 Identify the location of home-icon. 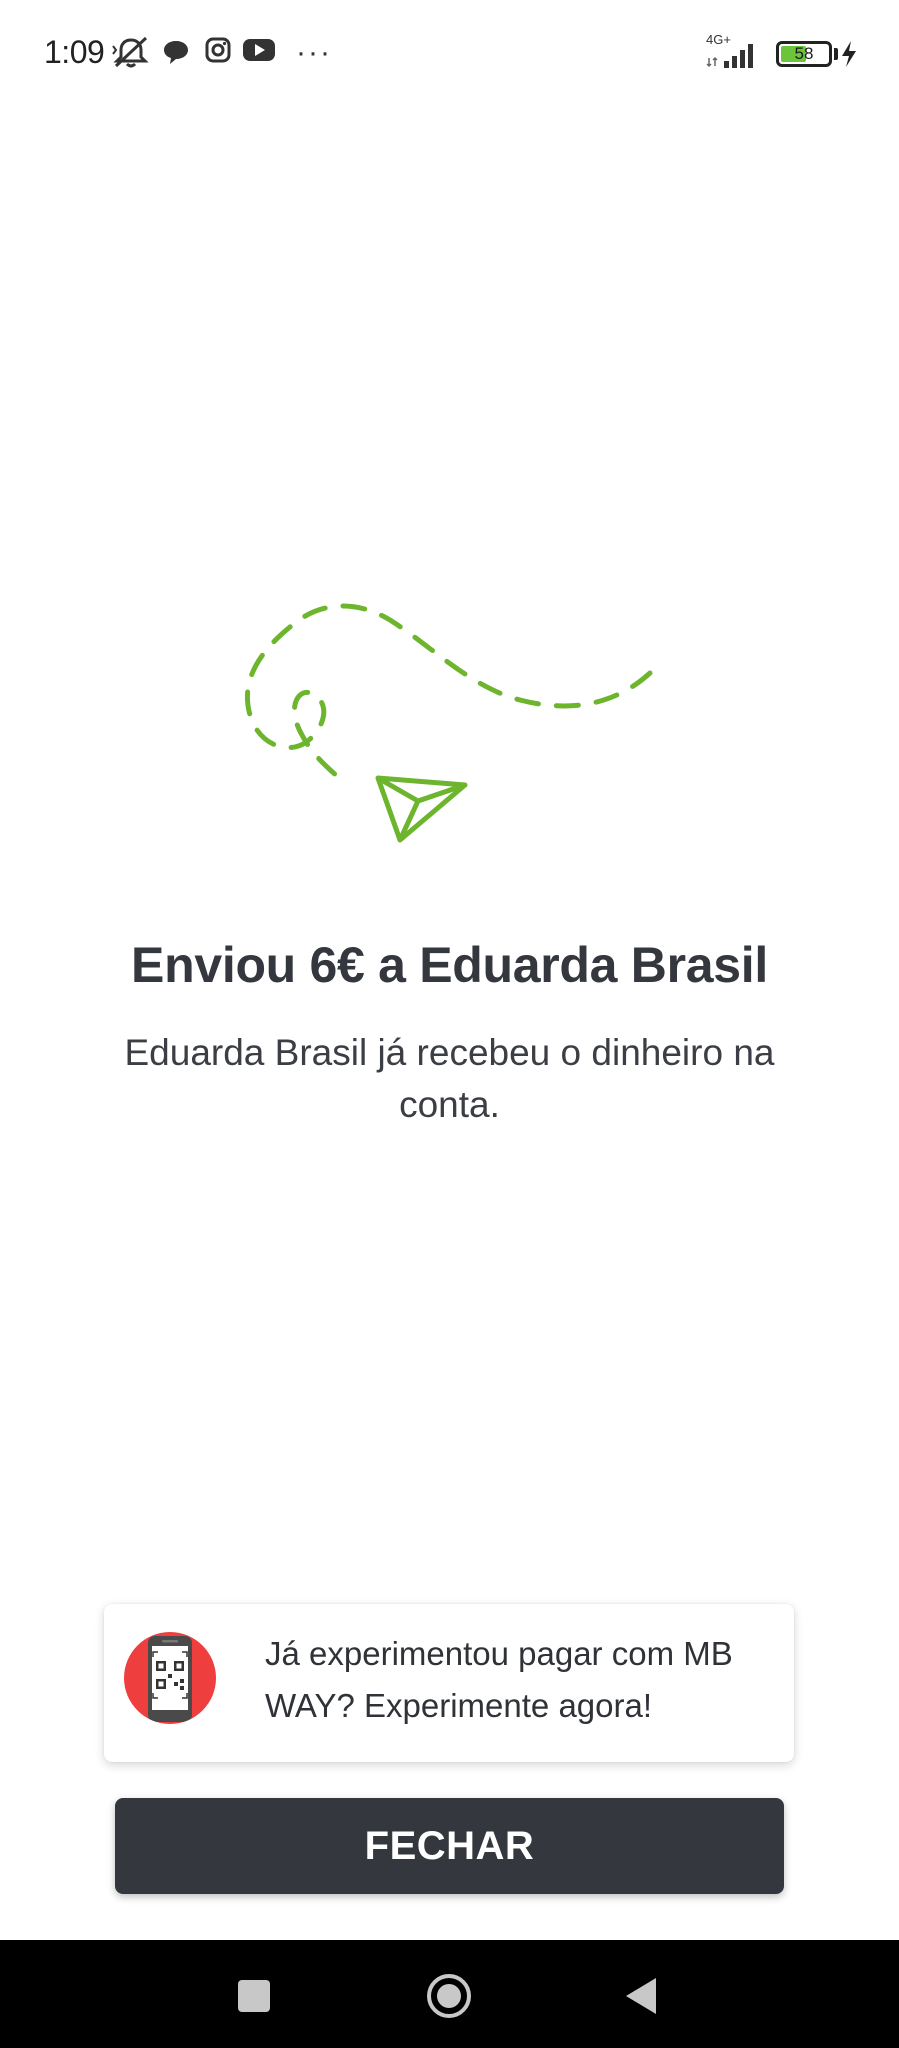
(449, 1996).